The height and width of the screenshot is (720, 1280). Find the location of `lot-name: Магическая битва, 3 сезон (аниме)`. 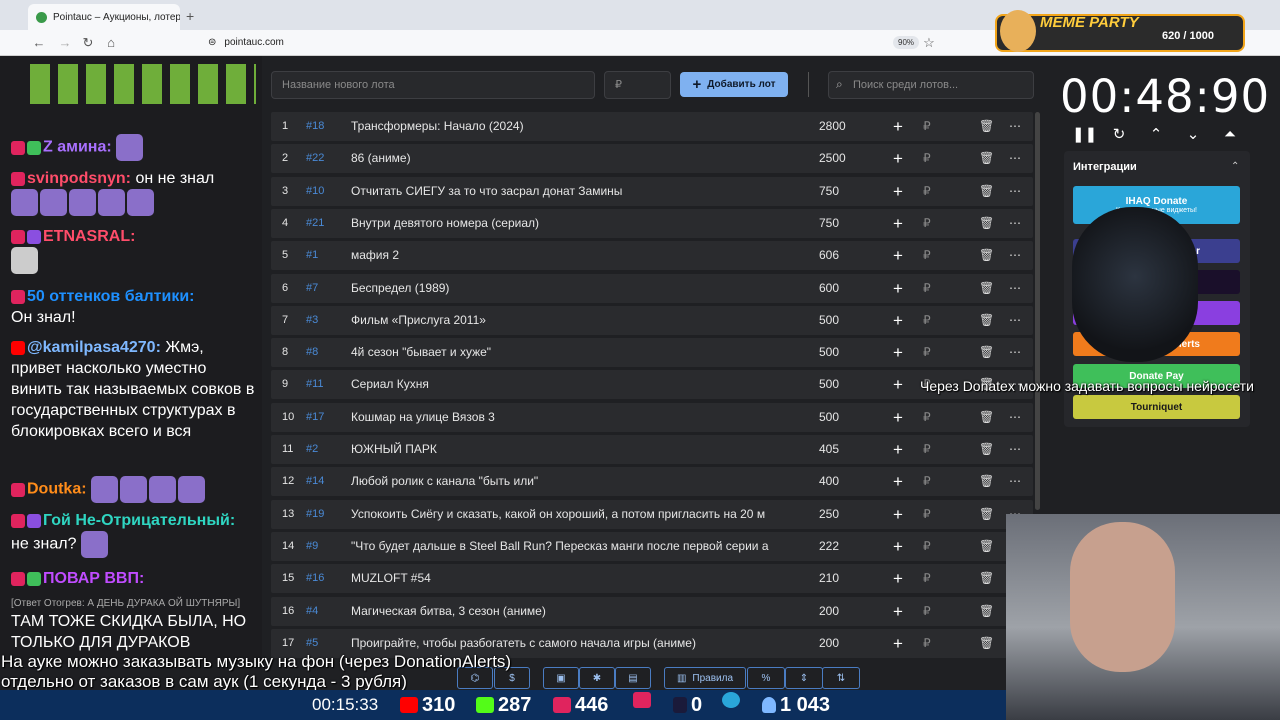

lot-name: Магическая битва, 3 сезон (аниме) is located at coordinates (571, 611).